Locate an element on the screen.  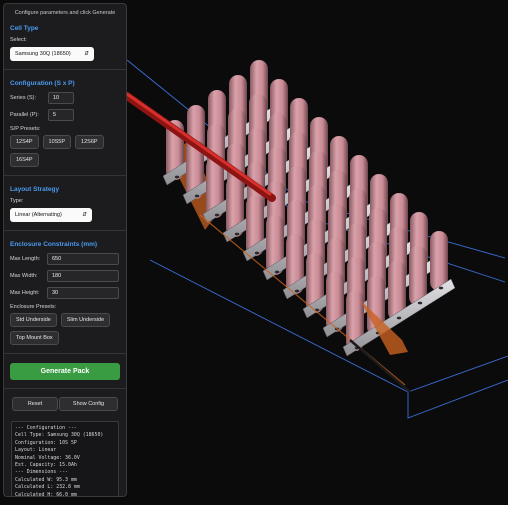
instruction-hint: Configure parameters and click Generate is located at coordinates (65, 13).